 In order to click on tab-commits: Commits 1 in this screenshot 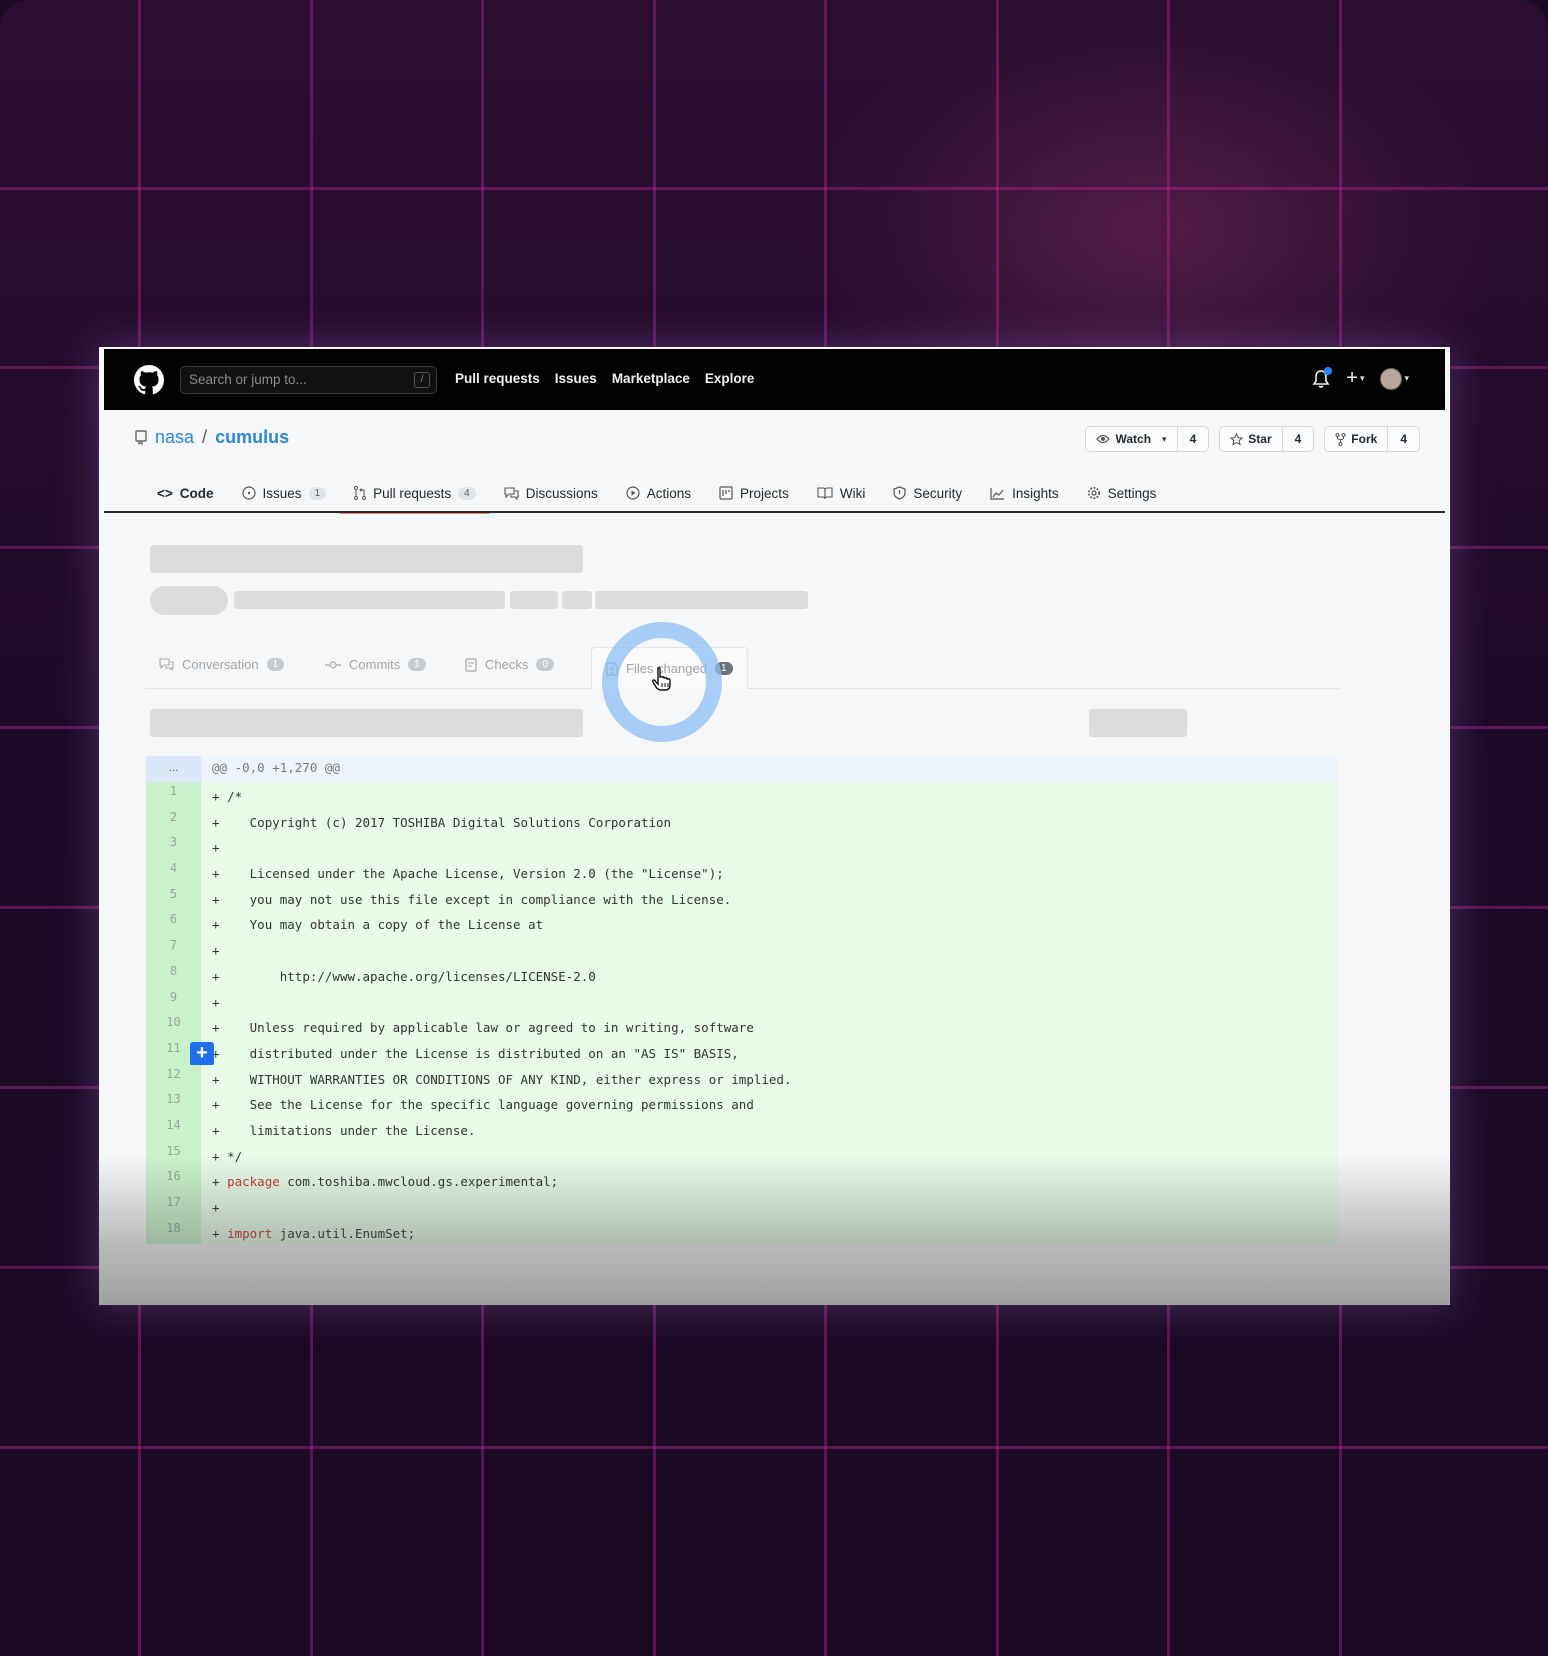, I will do `click(375, 664)`.